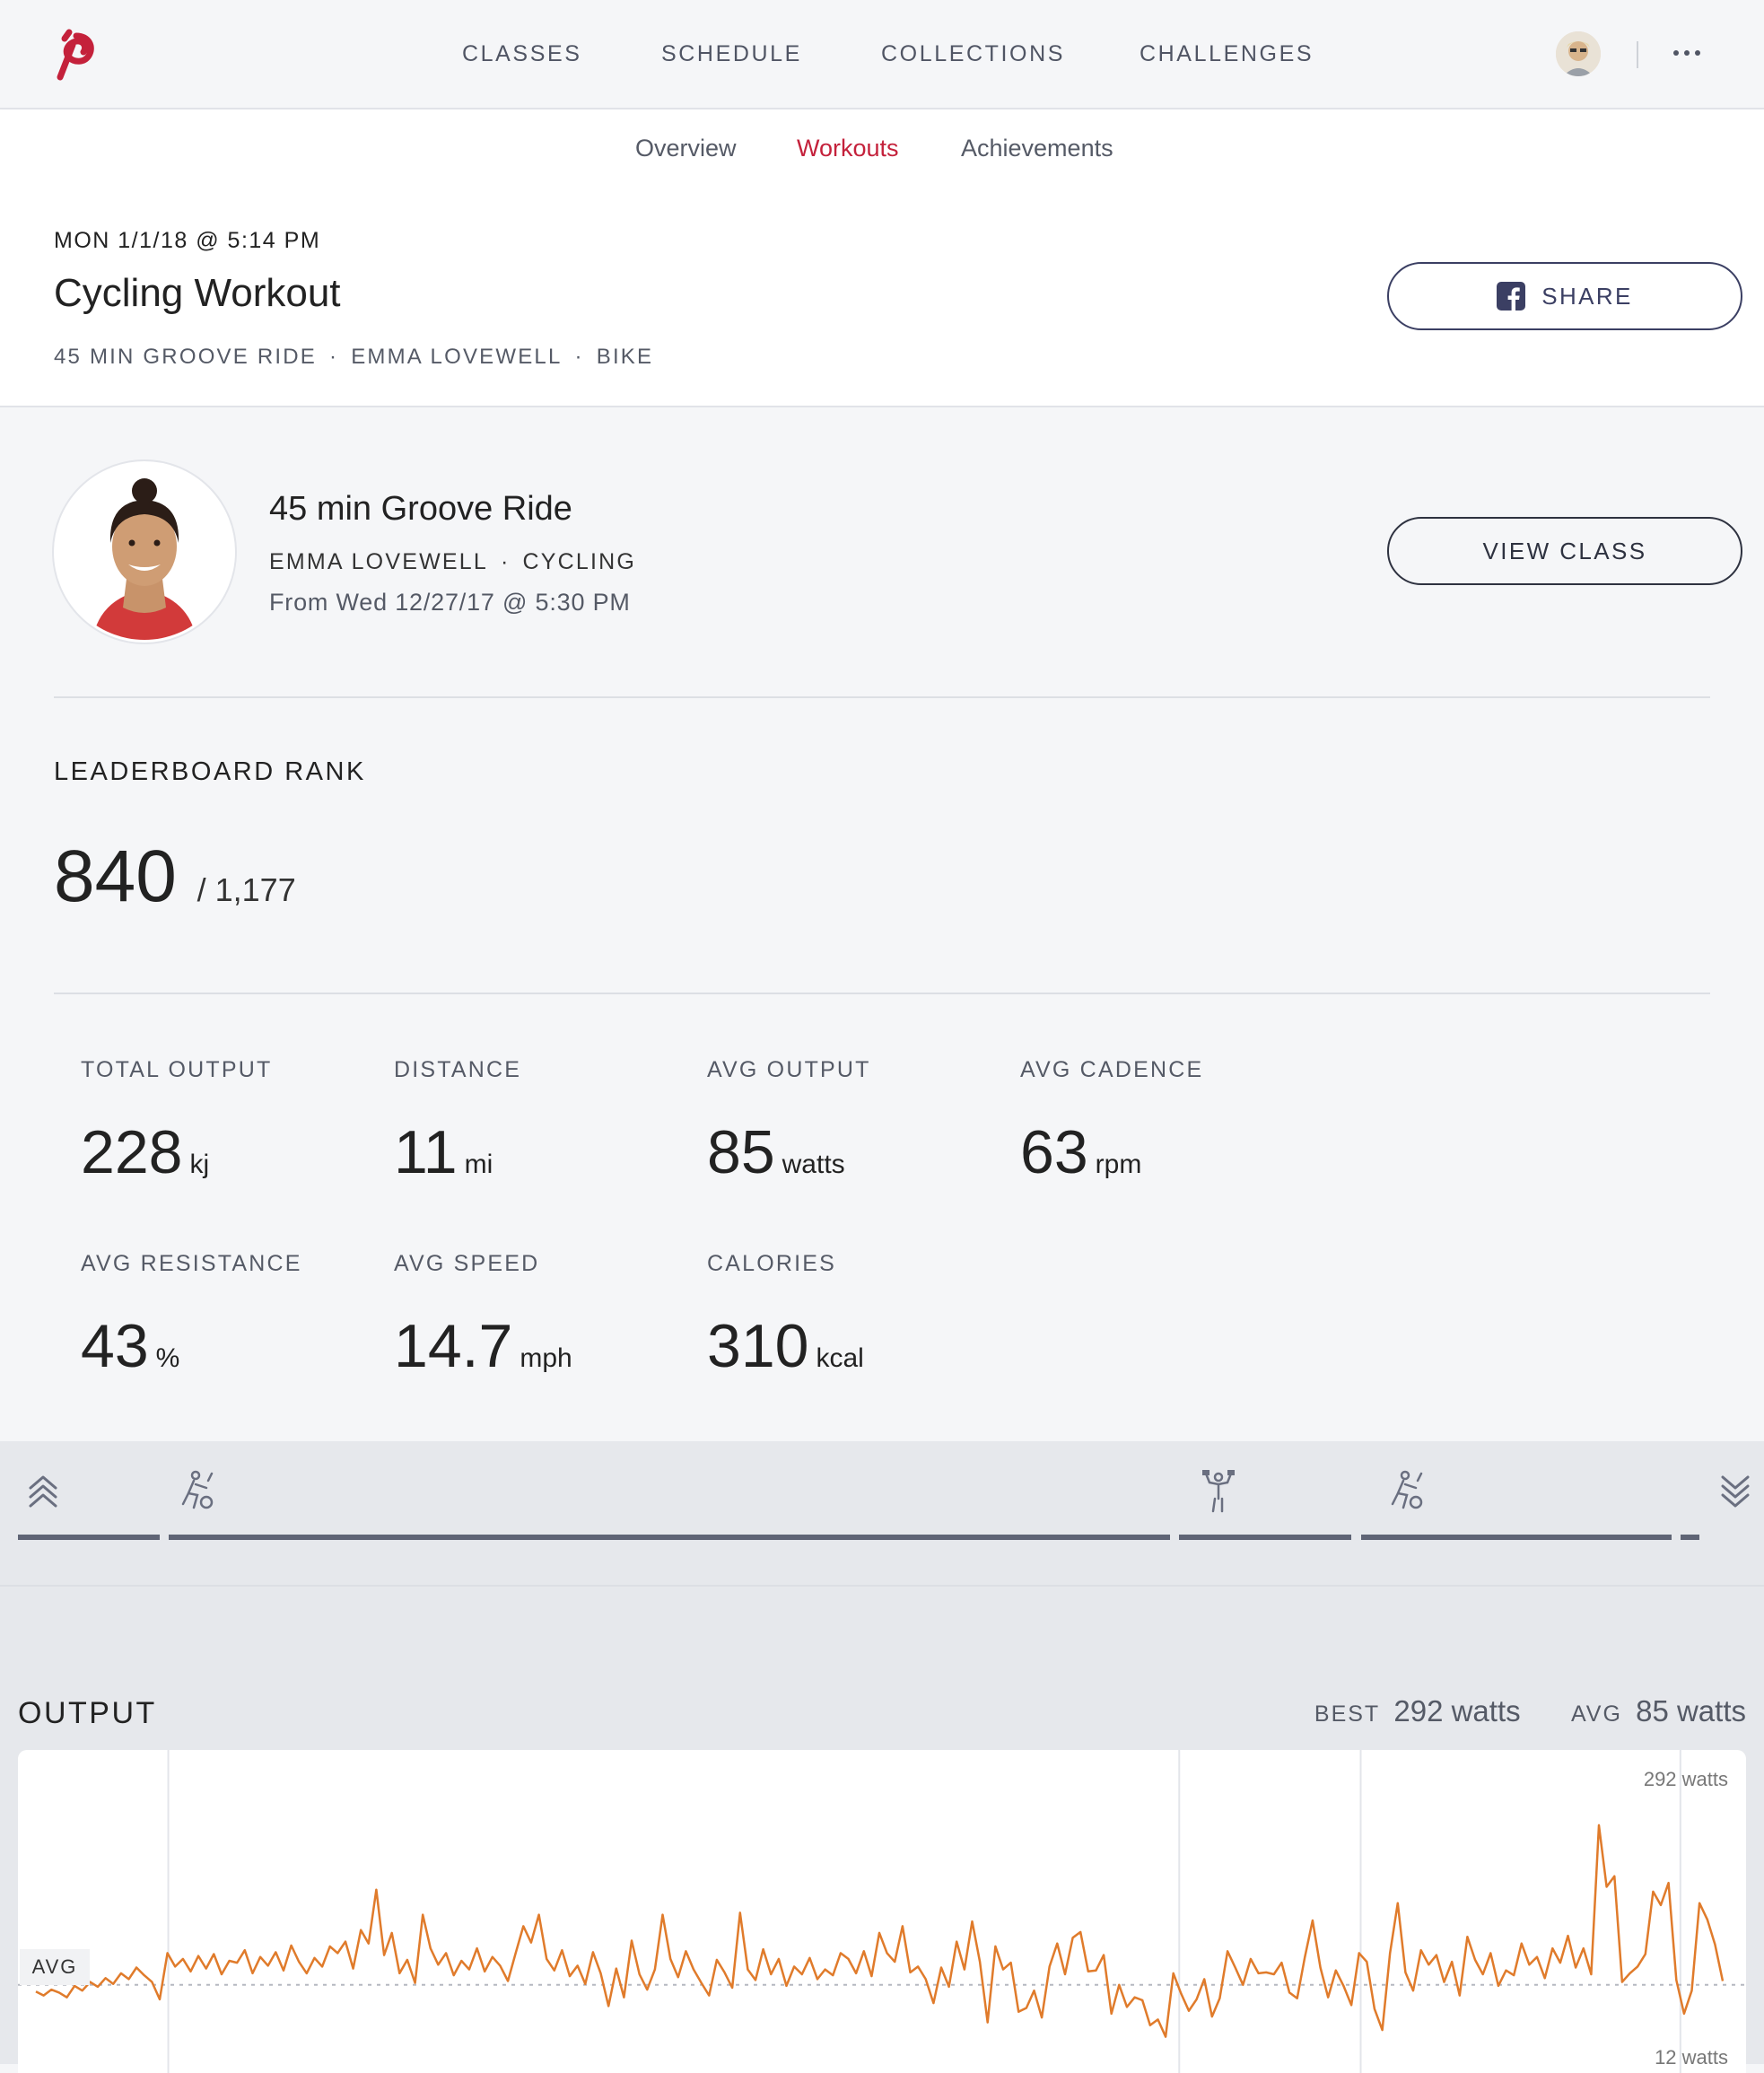 The width and height of the screenshot is (1764, 2073). What do you see at coordinates (1685, 1779) in the screenshot?
I see `chart-max-label: 292 watts` at bounding box center [1685, 1779].